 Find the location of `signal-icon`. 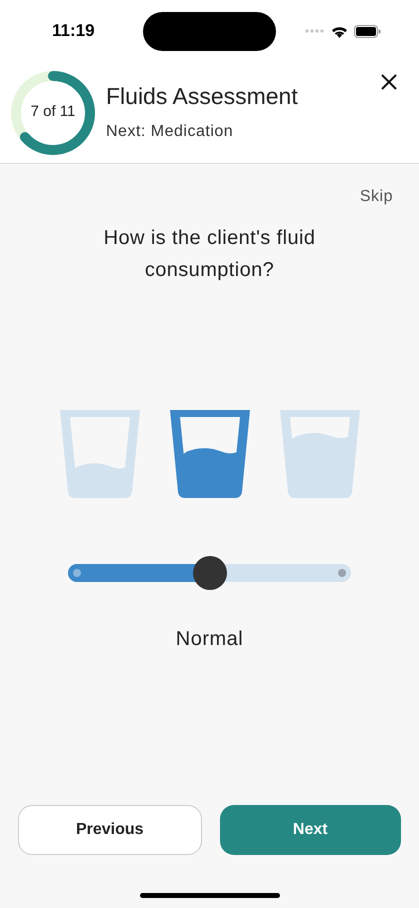

signal-icon is located at coordinates (314, 31).